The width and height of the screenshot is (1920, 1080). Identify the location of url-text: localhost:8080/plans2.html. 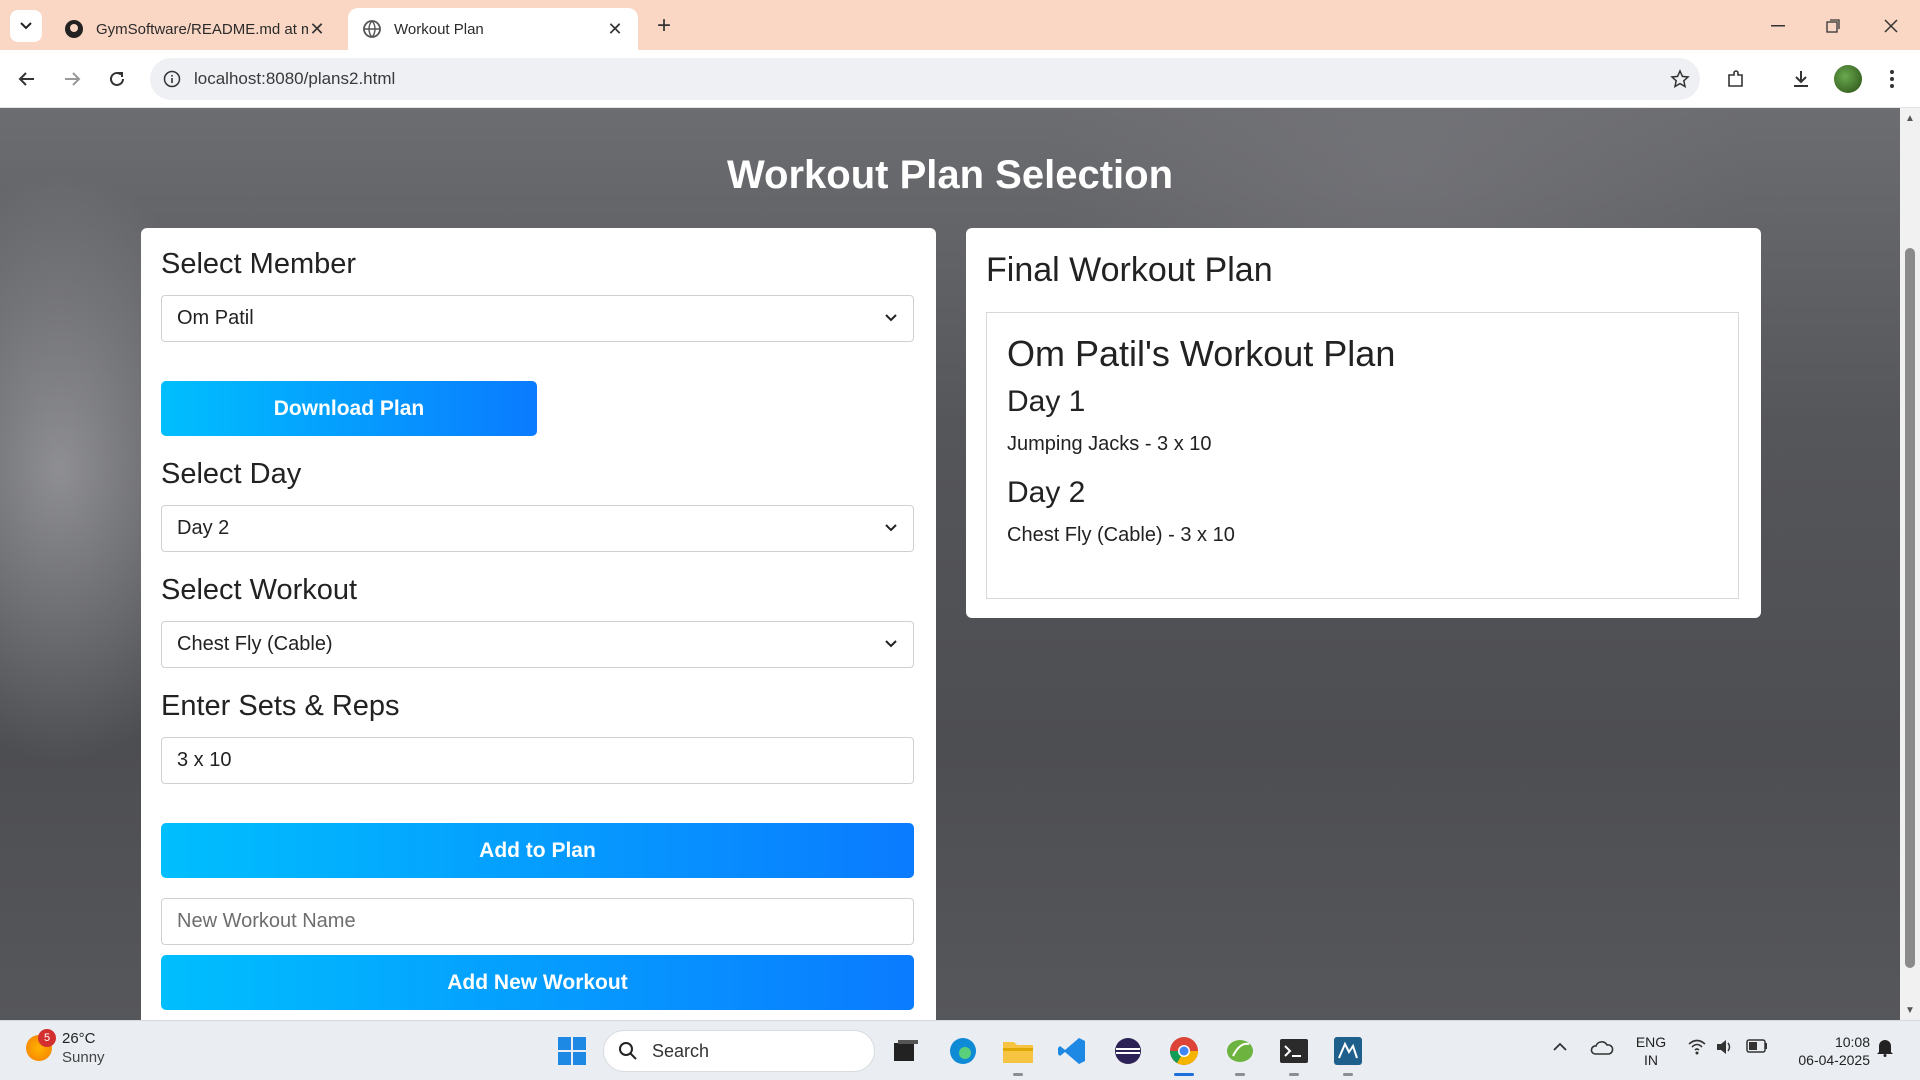
(927, 79).